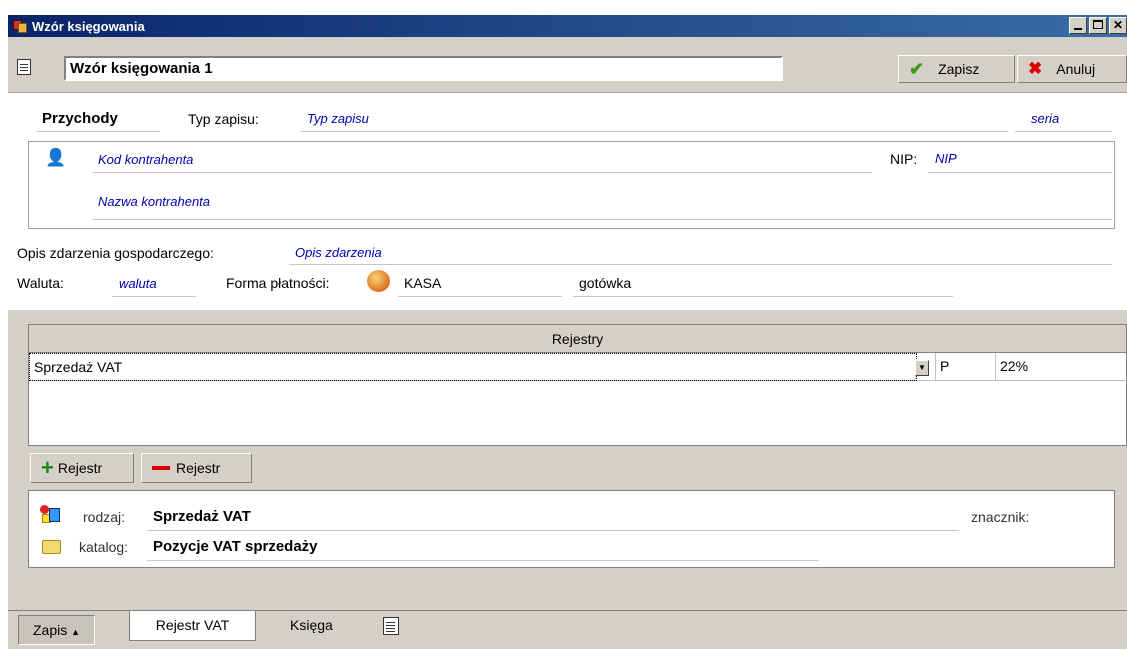  I want to click on shapes-icon, so click(50, 515).